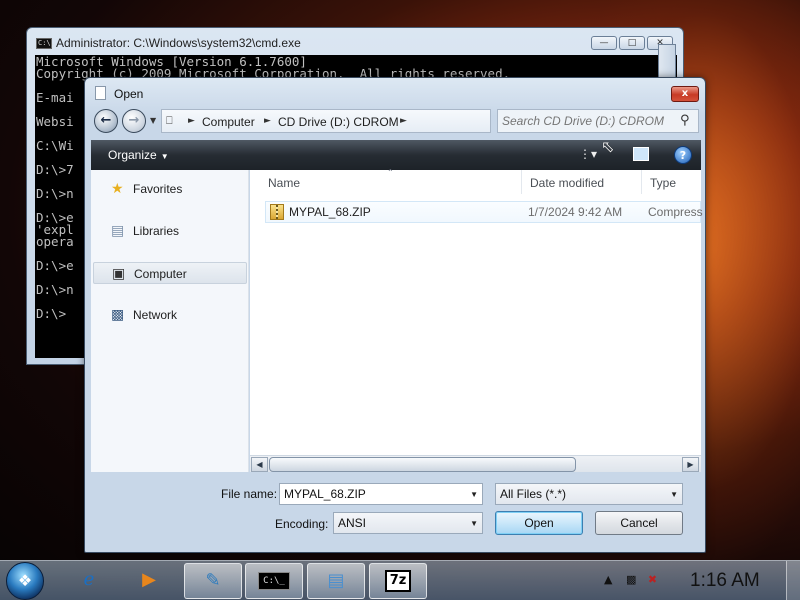 The image size is (800, 600). What do you see at coordinates (589, 494) in the screenshot?
I see `file-type-select: All Files (*.*) ▼` at bounding box center [589, 494].